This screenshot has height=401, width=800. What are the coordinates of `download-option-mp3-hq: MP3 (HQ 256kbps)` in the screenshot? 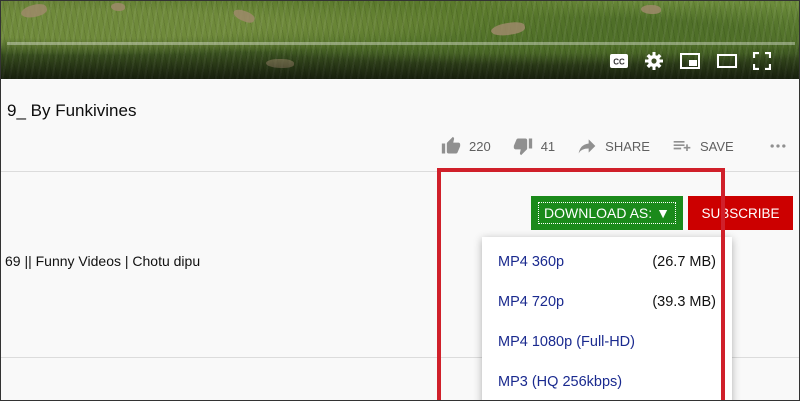 It's located at (607, 382).